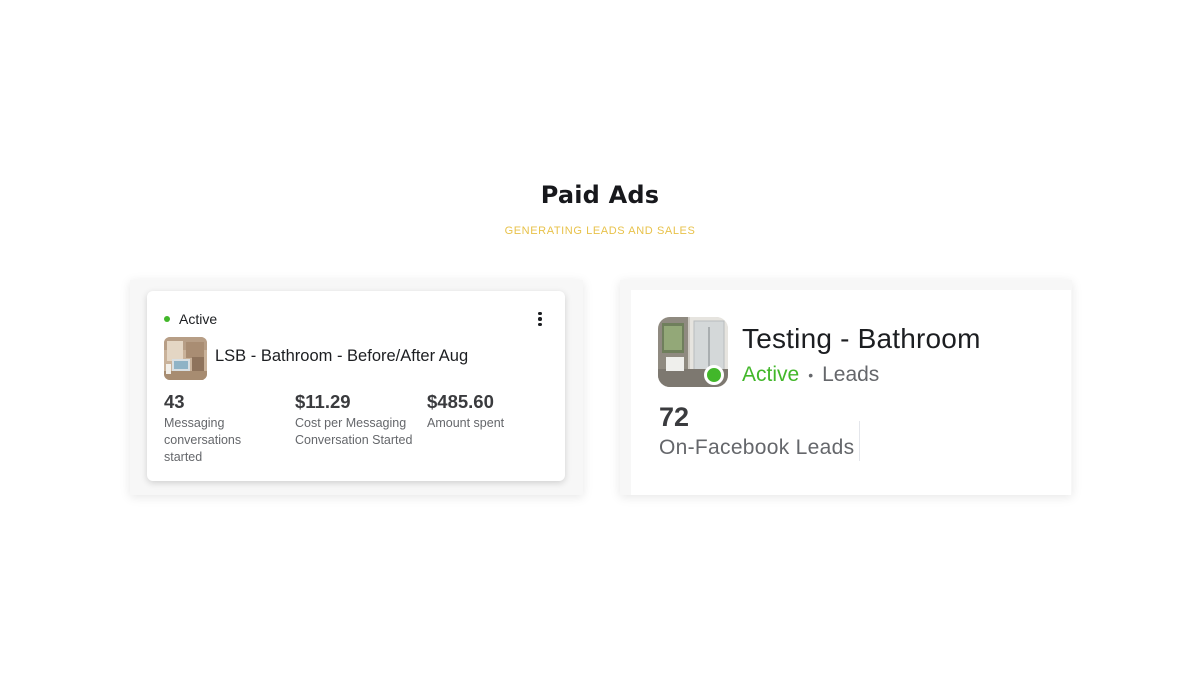 Image resolution: width=1200 pixels, height=675 pixels. Describe the element at coordinates (460, 401) in the screenshot. I see `metric-value: $485.60` at that location.